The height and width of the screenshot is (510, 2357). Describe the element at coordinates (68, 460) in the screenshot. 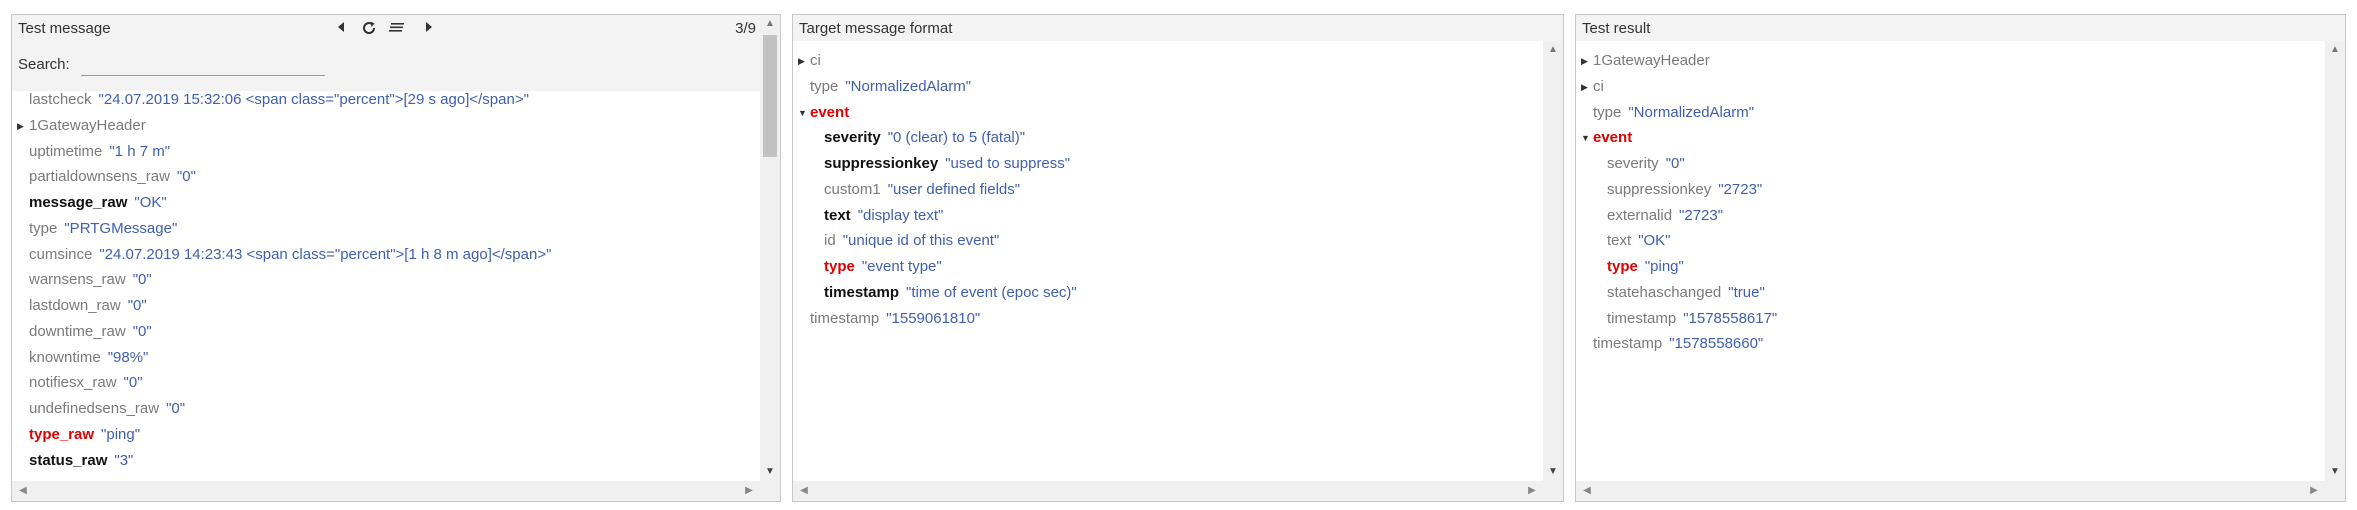

I see `tree-key: status_raw` at that location.